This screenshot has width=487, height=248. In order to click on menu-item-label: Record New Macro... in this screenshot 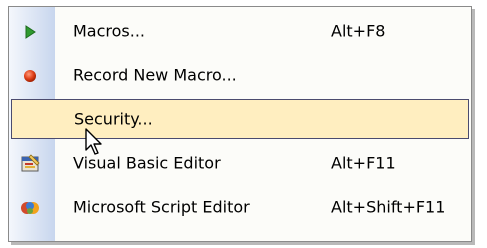, I will do `click(155, 75)`.